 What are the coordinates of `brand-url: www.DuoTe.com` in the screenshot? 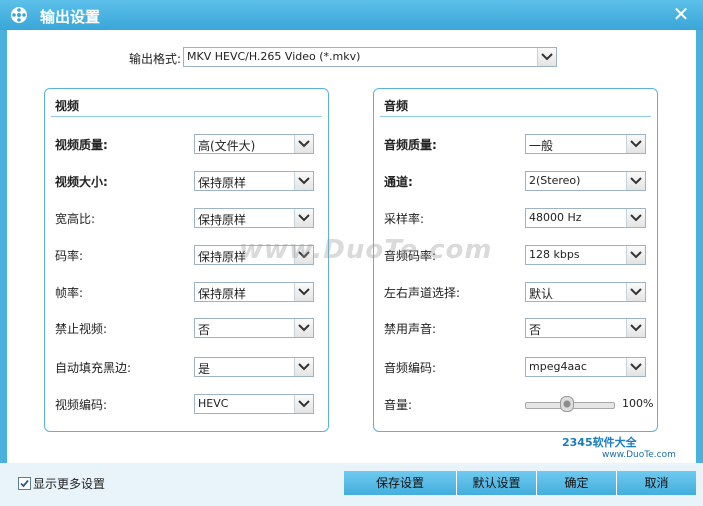 It's located at (639, 455).